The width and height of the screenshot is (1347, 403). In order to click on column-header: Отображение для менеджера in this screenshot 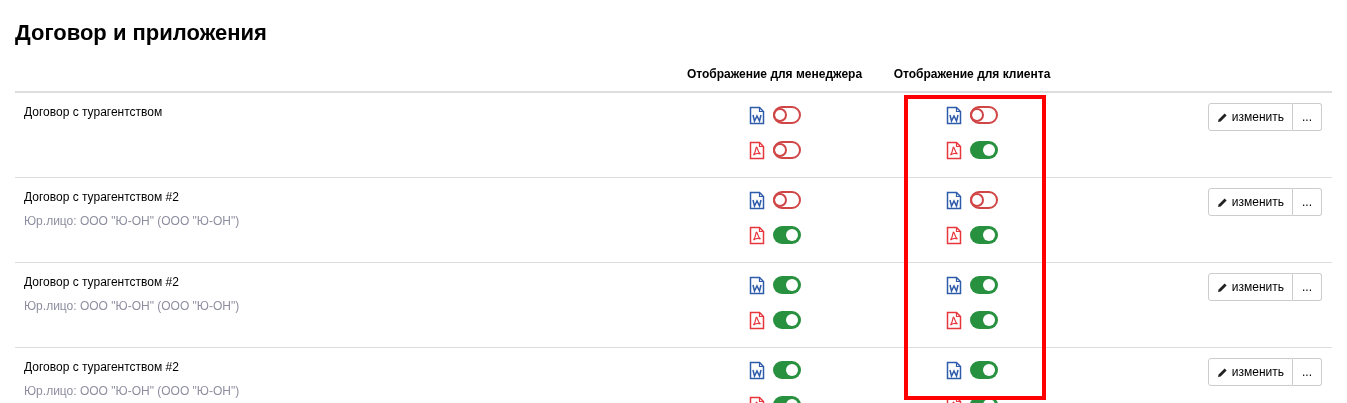, I will do `click(774, 74)`.